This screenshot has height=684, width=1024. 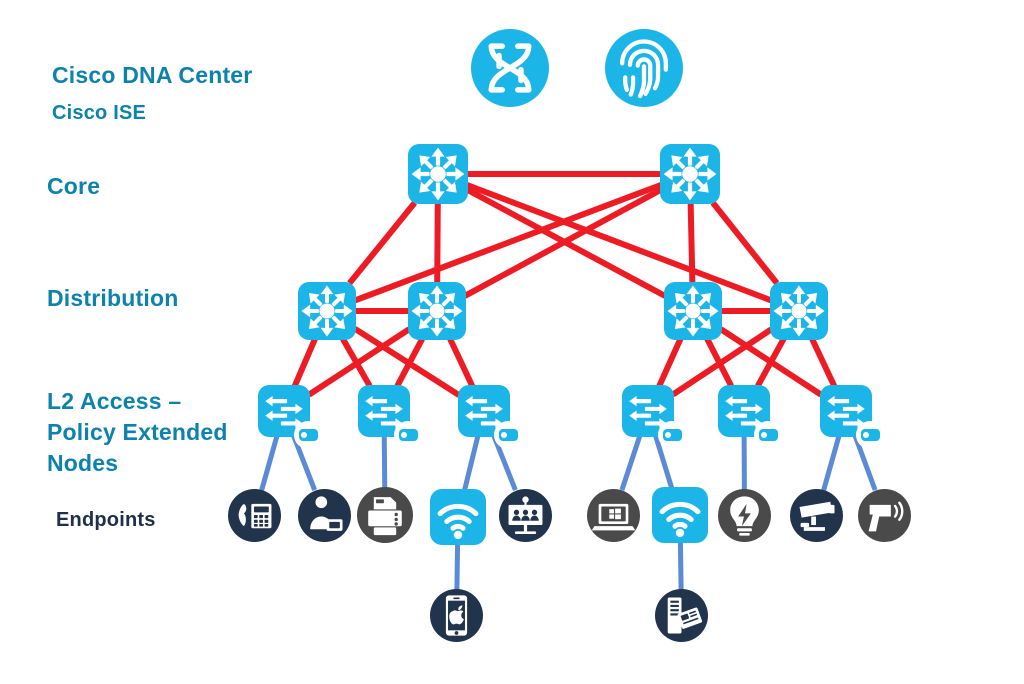 I want to click on label-l2-access-line1: L2 Access –, so click(x=114, y=401).